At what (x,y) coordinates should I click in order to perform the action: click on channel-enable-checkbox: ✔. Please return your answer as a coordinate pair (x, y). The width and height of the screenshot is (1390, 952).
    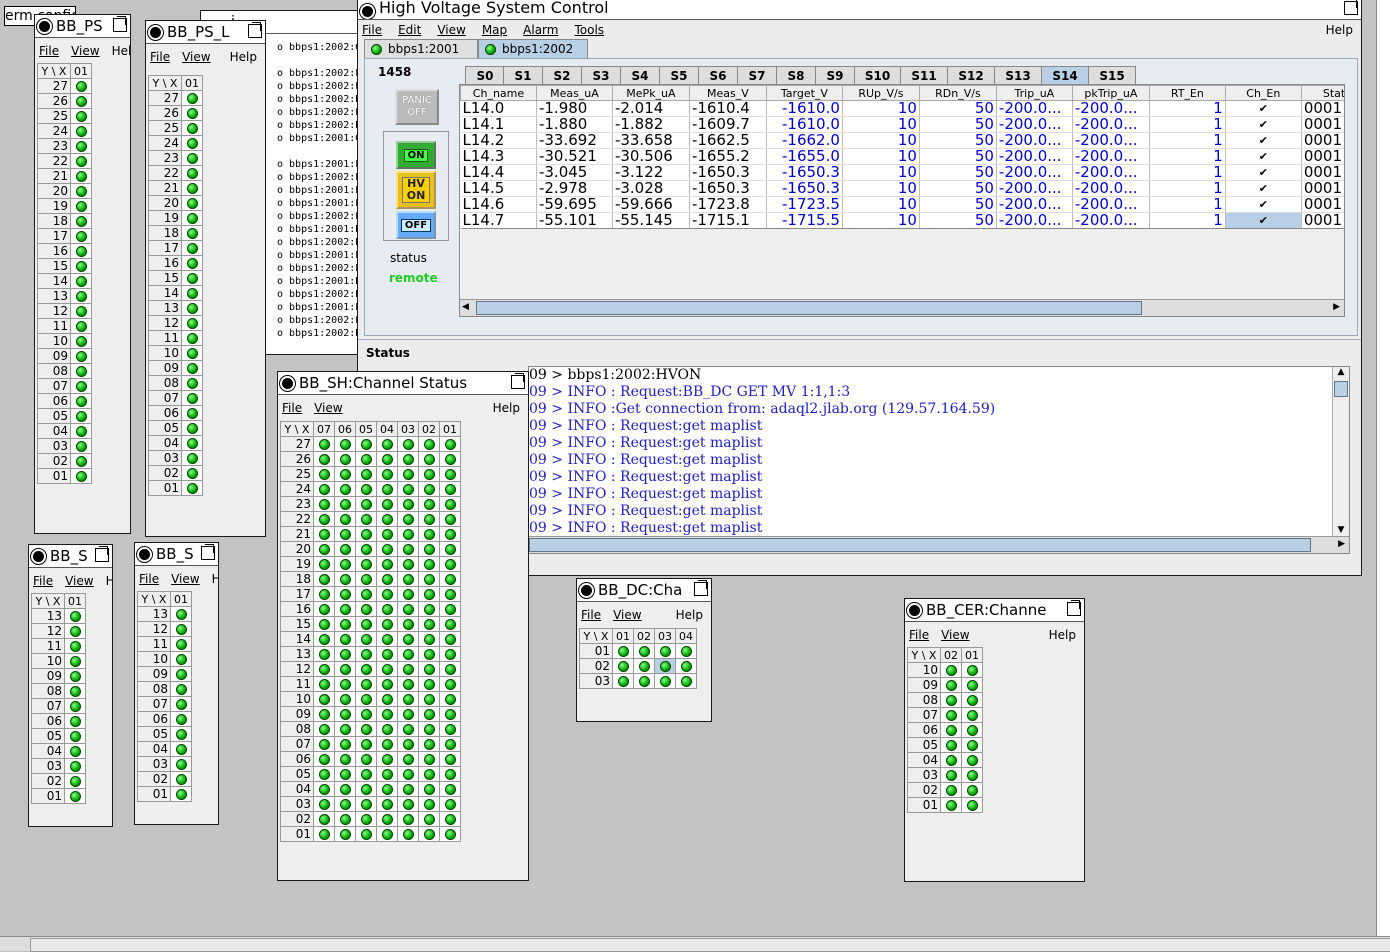
    Looking at the image, I should click on (1263, 204).